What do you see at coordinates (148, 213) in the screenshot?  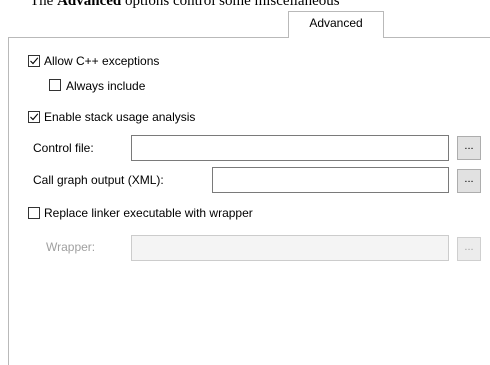 I see `replace-linker-label: Replace linker executable with wrapper` at bounding box center [148, 213].